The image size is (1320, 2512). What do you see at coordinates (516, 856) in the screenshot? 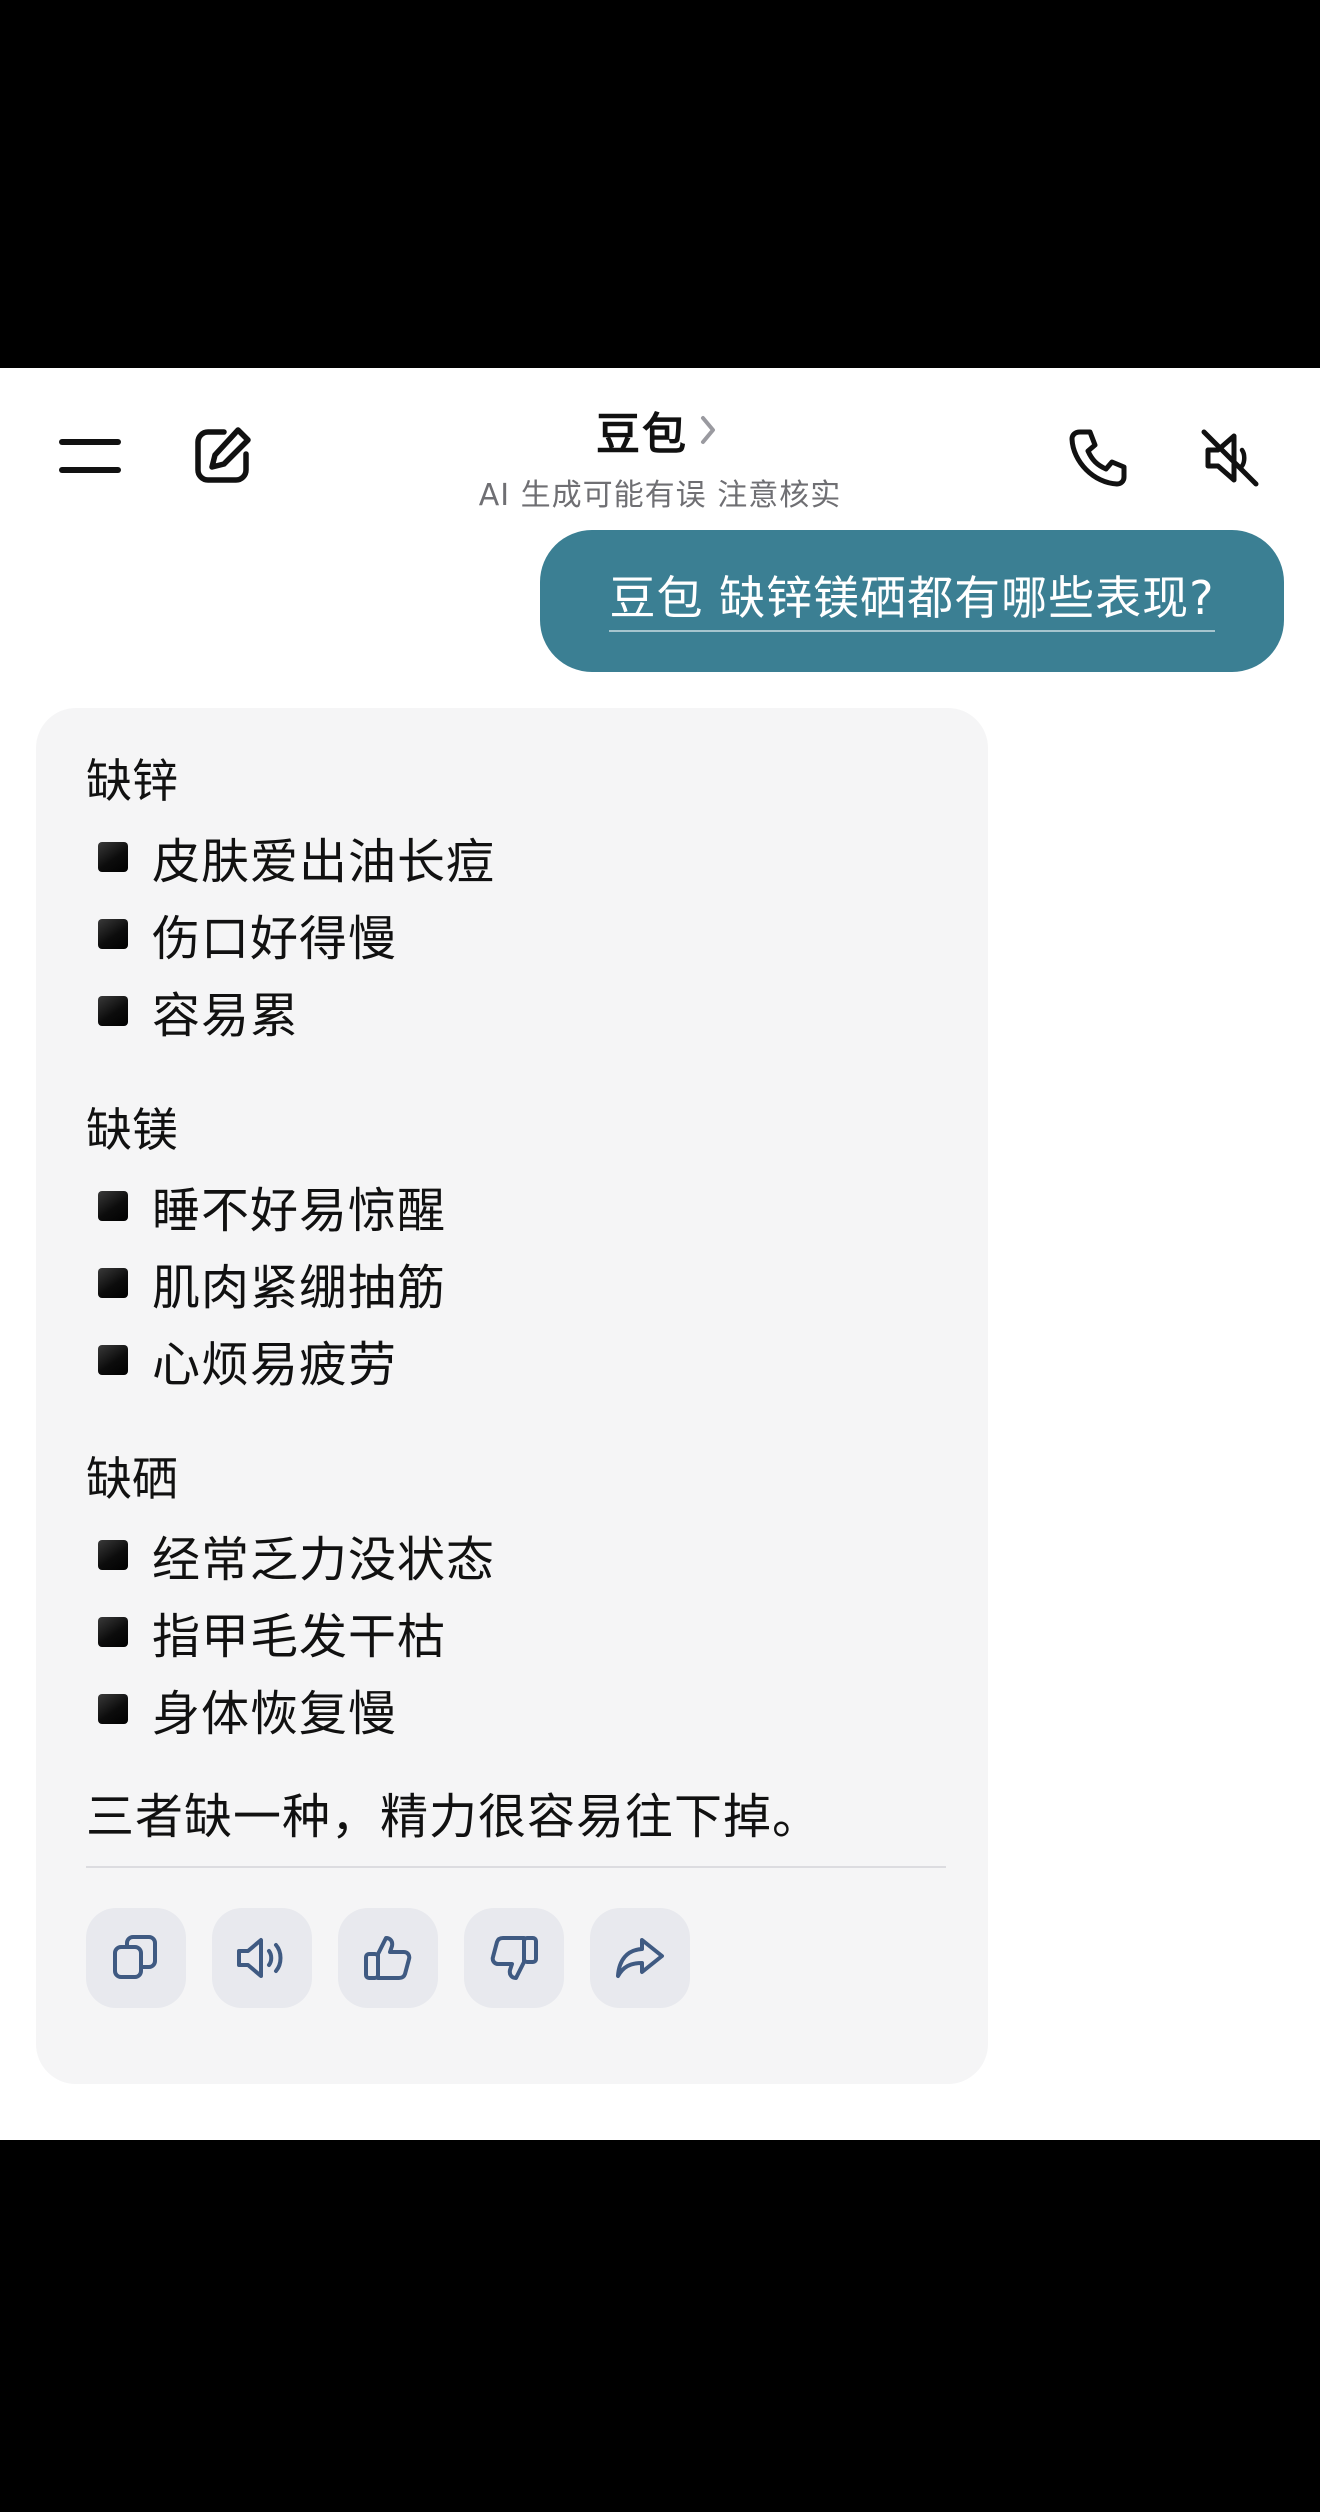
I see `list-item: 皮肤爱出油长痘` at bounding box center [516, 856].